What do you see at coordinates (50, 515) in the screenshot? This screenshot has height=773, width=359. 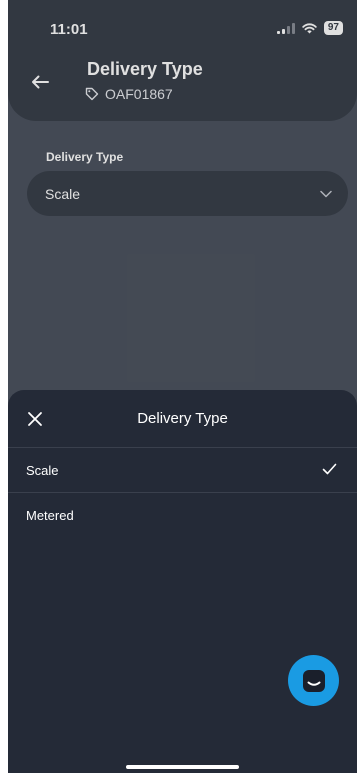 I see `option-label: Metered` at bounding box center [50, 515].